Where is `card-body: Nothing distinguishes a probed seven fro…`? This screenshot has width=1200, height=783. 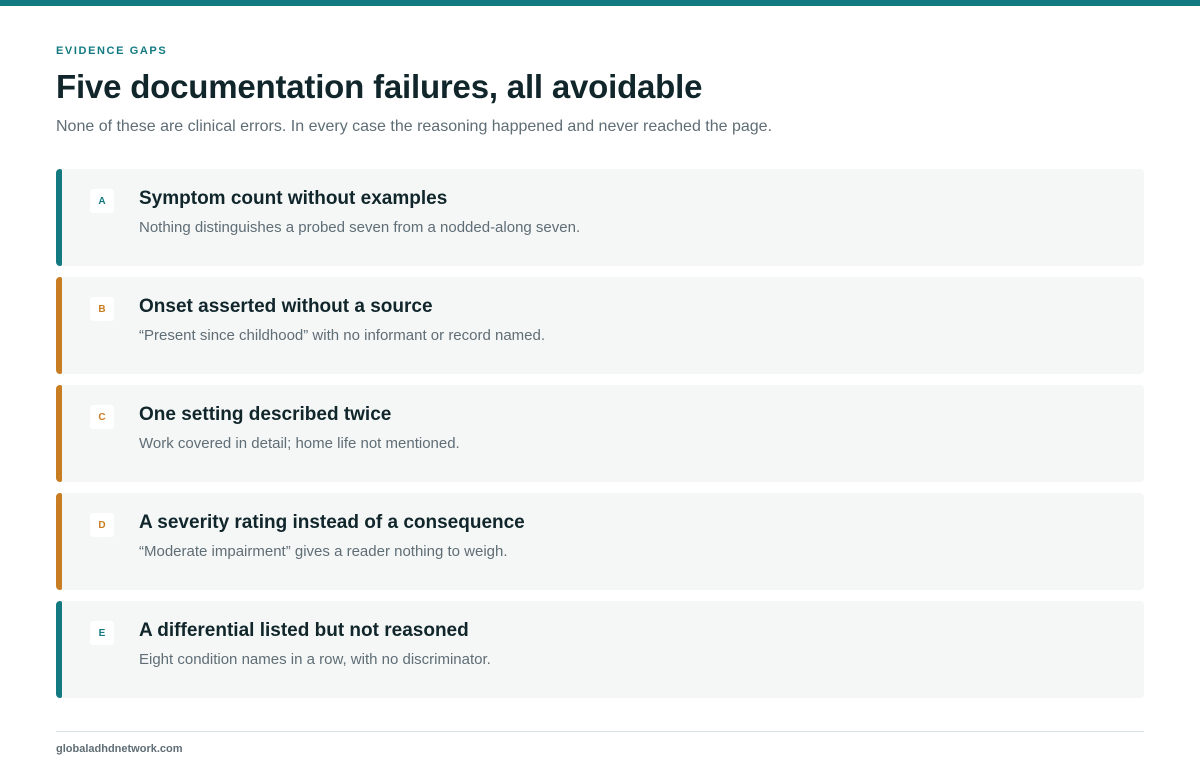
card-body: Nothing distinguishes a probed seven fro… is located at coordinates (360, 227).